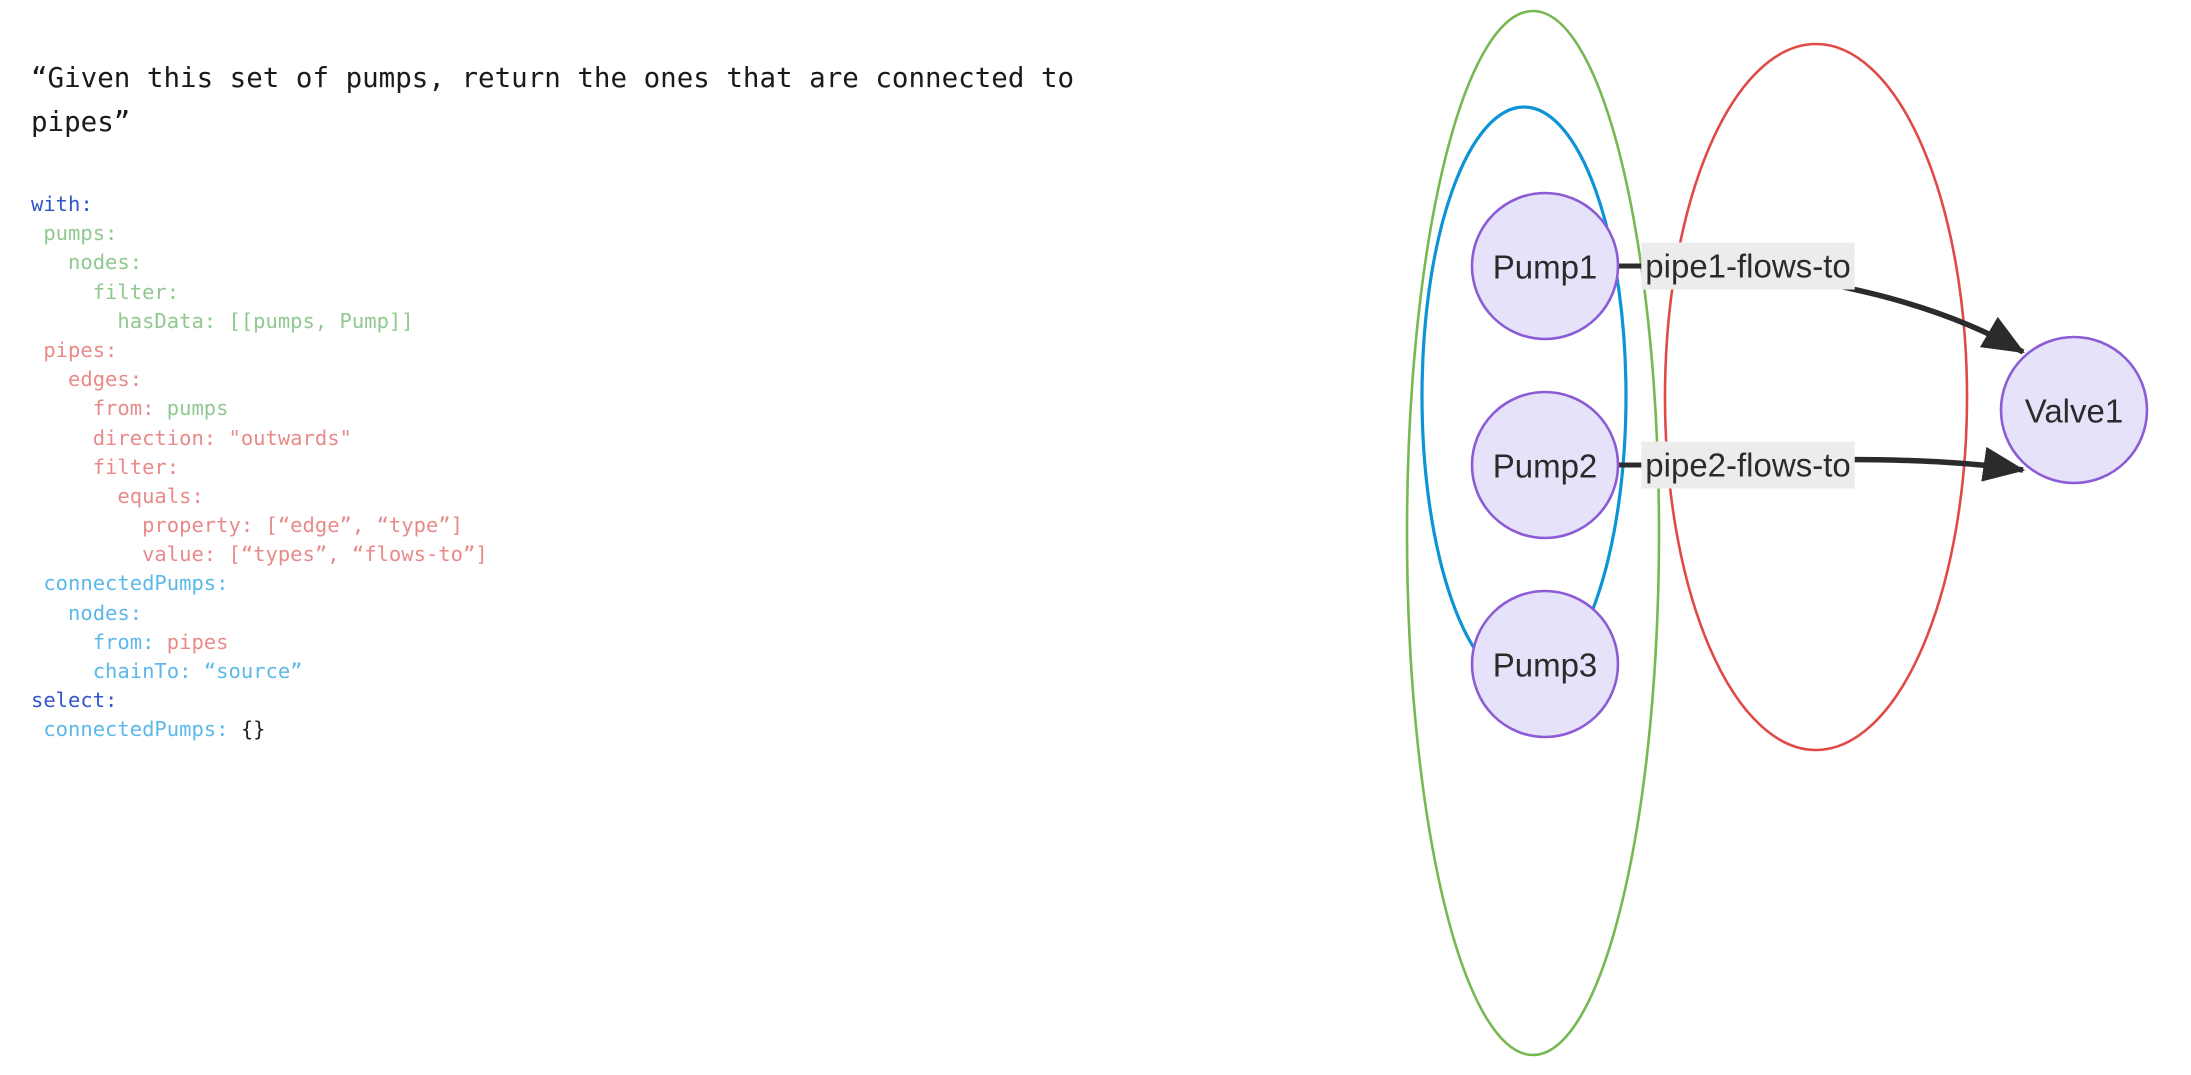 The width and height of the screenshot is (2191, 1075). Describe the element at coordinates (259, 350) in the screenshot. I see `query-line: pipes:` at that location.